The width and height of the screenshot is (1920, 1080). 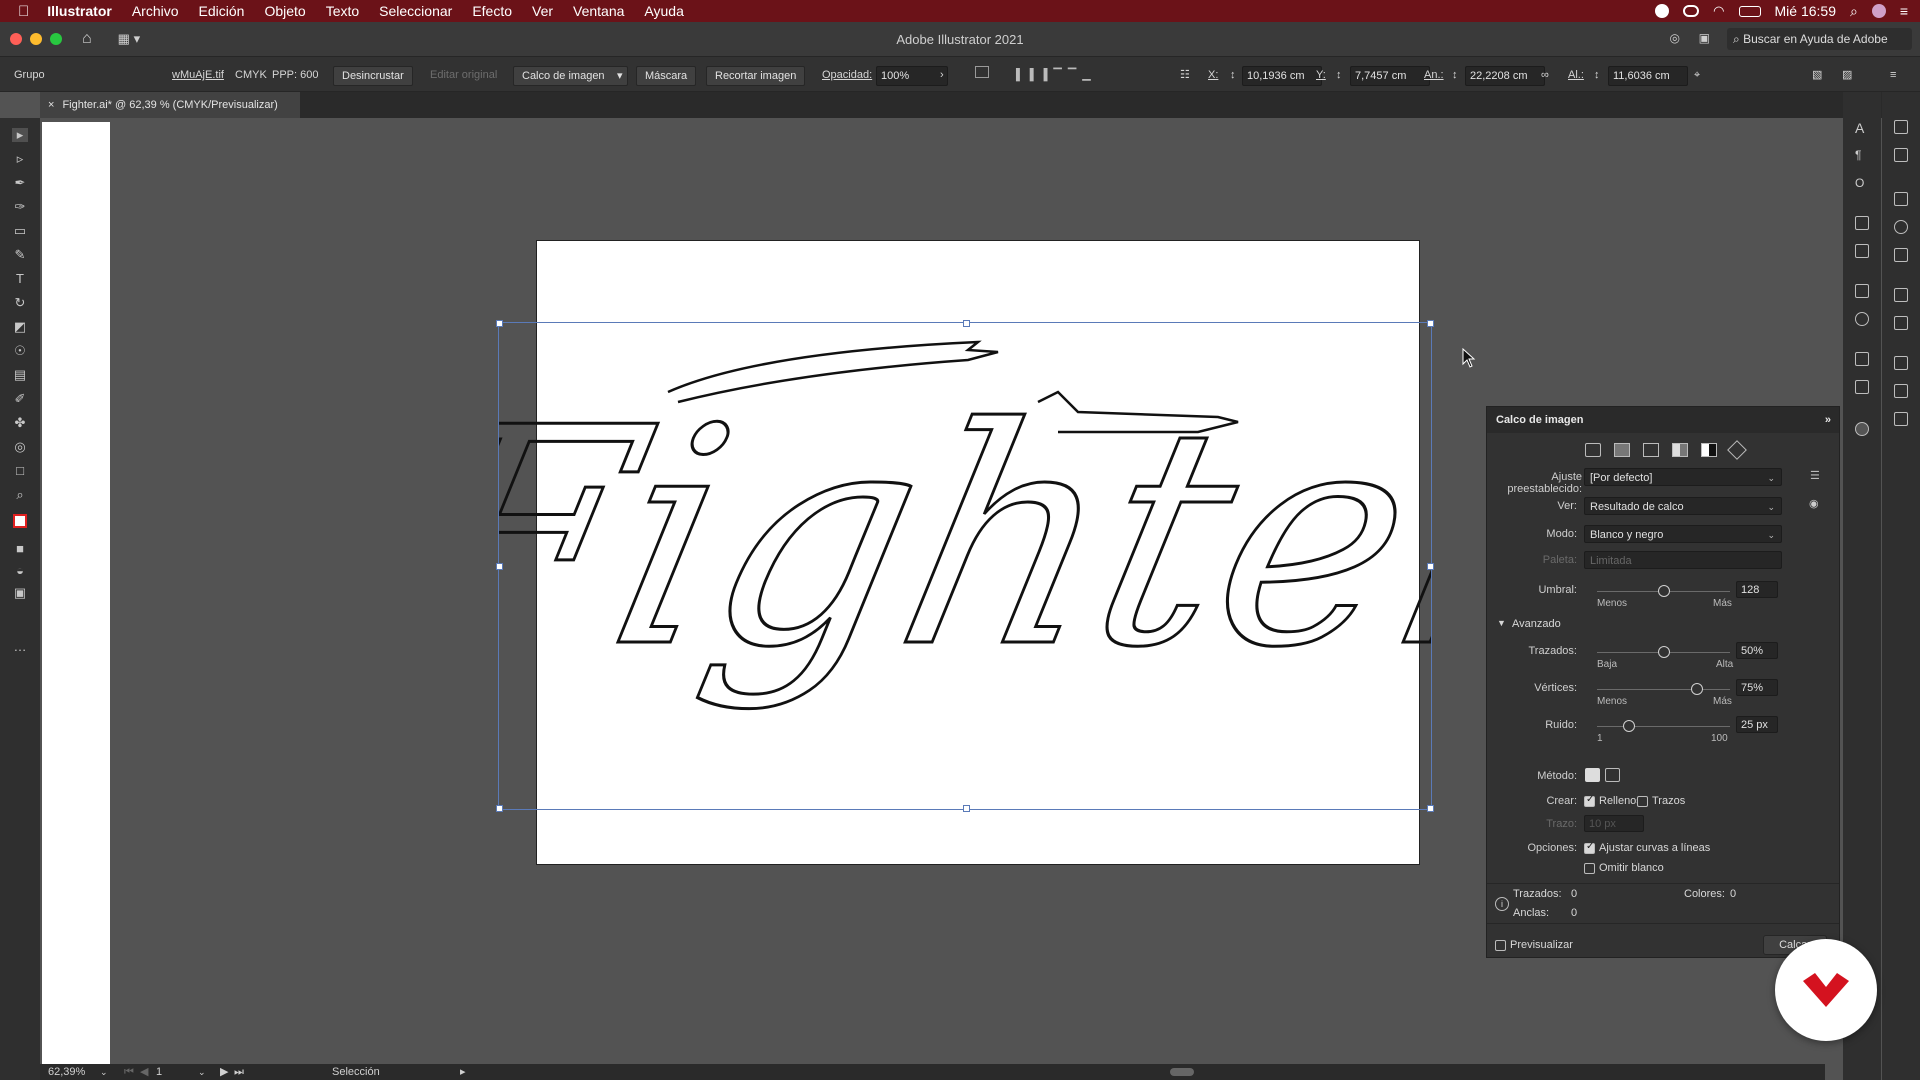 I want to click on pathfinder-panel-icon, so click(x=1901, y=363).